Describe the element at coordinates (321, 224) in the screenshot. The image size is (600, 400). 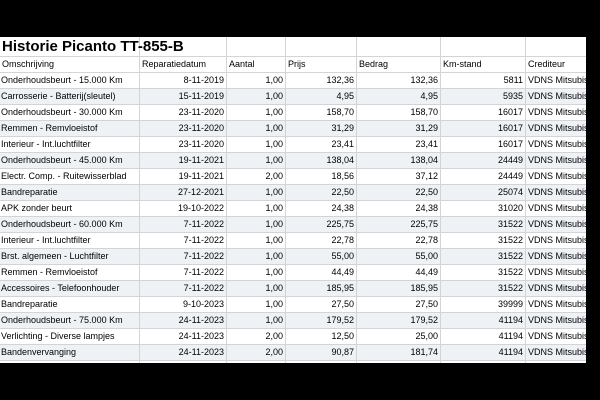
I see `cell-prijs: 225,75` at that location.